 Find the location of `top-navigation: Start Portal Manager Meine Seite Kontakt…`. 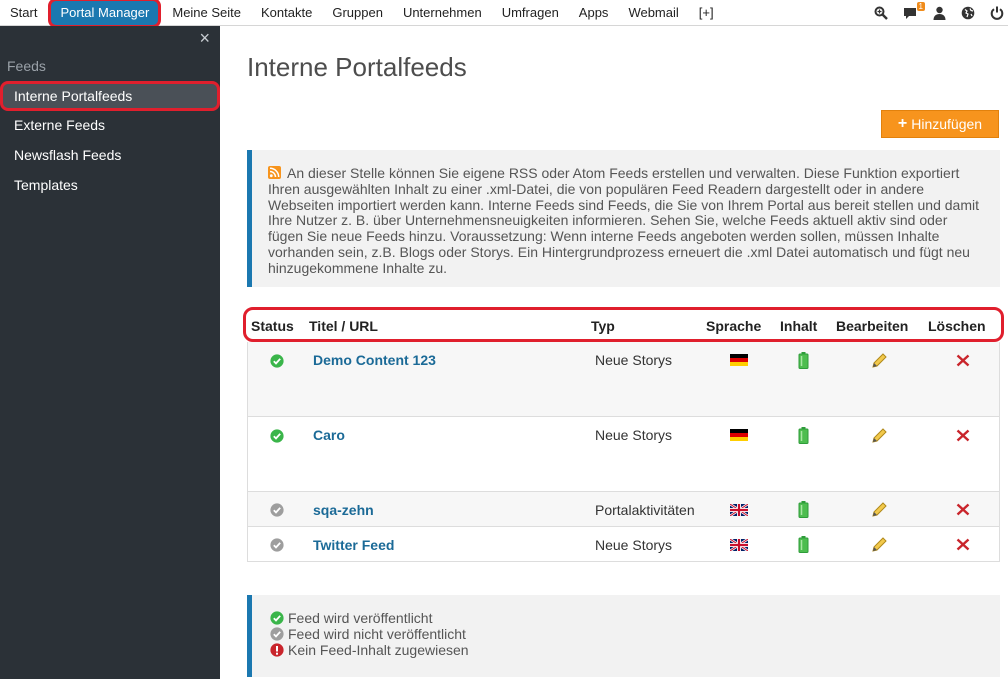

top-navigation: Start Portal Manager Meine Seite Kontakt… is located at coordinates (504, 14).